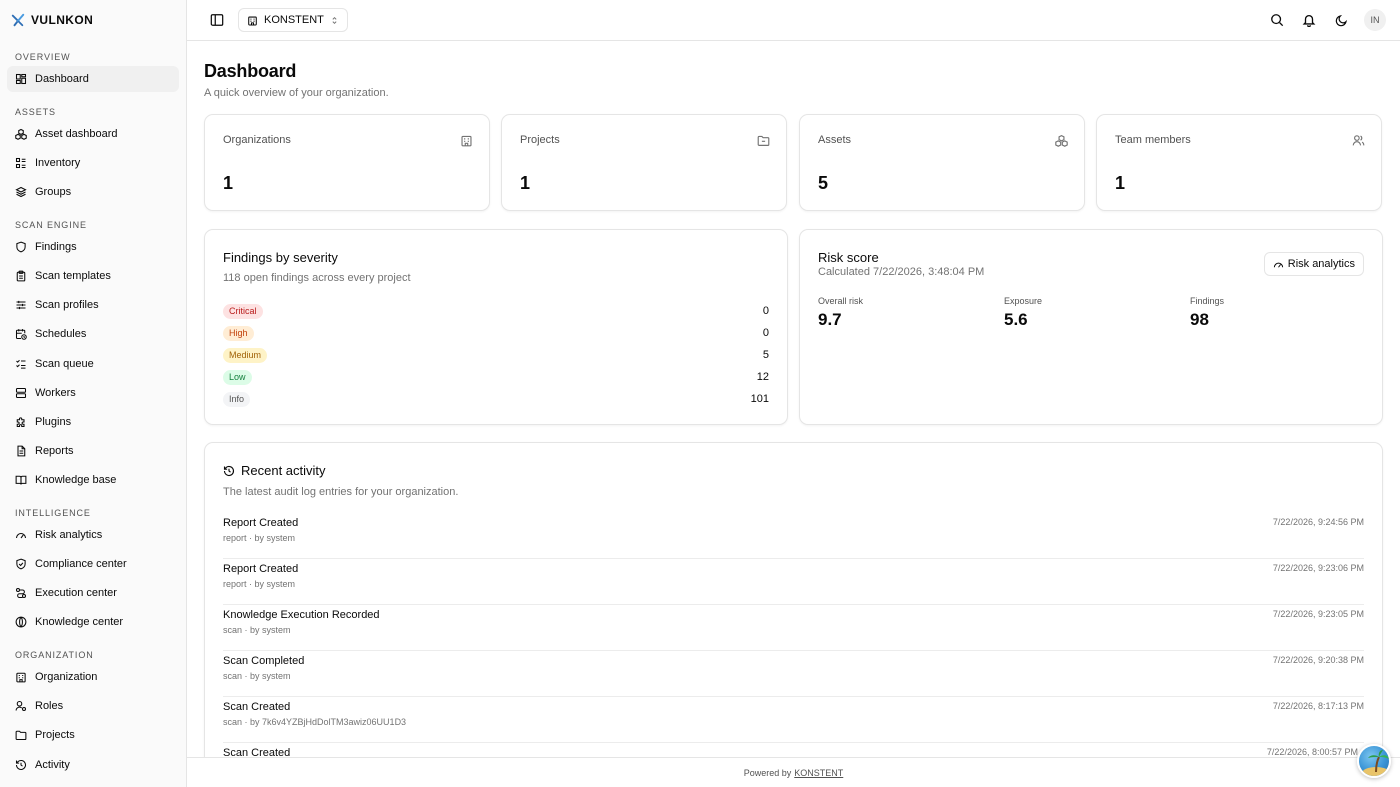 The height and width of the screenshot is (787, 1400). Describe the element at coordinates (56, 247) in the screenshot. I see `sidebar-item-label: Findings` at that location.